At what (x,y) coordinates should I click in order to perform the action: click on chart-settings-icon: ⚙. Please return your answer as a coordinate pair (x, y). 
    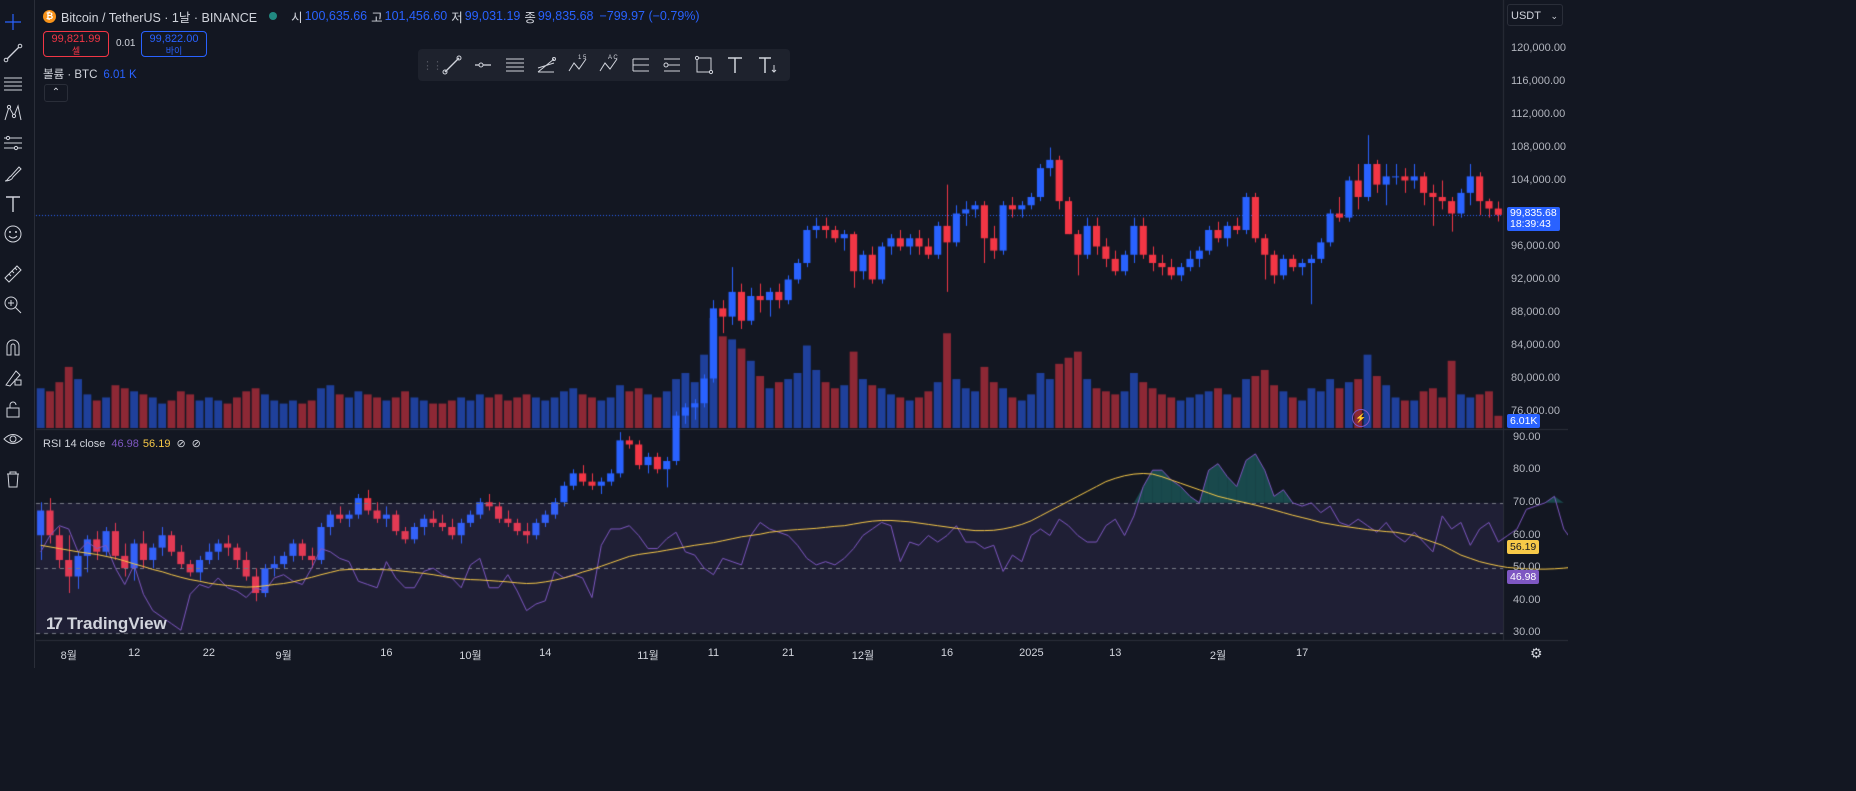
    Looking at the image, I should click on (1536, 653).